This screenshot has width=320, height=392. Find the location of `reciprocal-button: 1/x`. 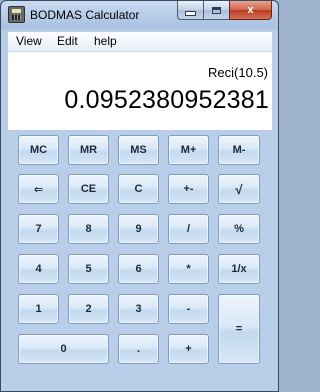

reciprocal-button: 1/x is located at coordinates (239, 269).